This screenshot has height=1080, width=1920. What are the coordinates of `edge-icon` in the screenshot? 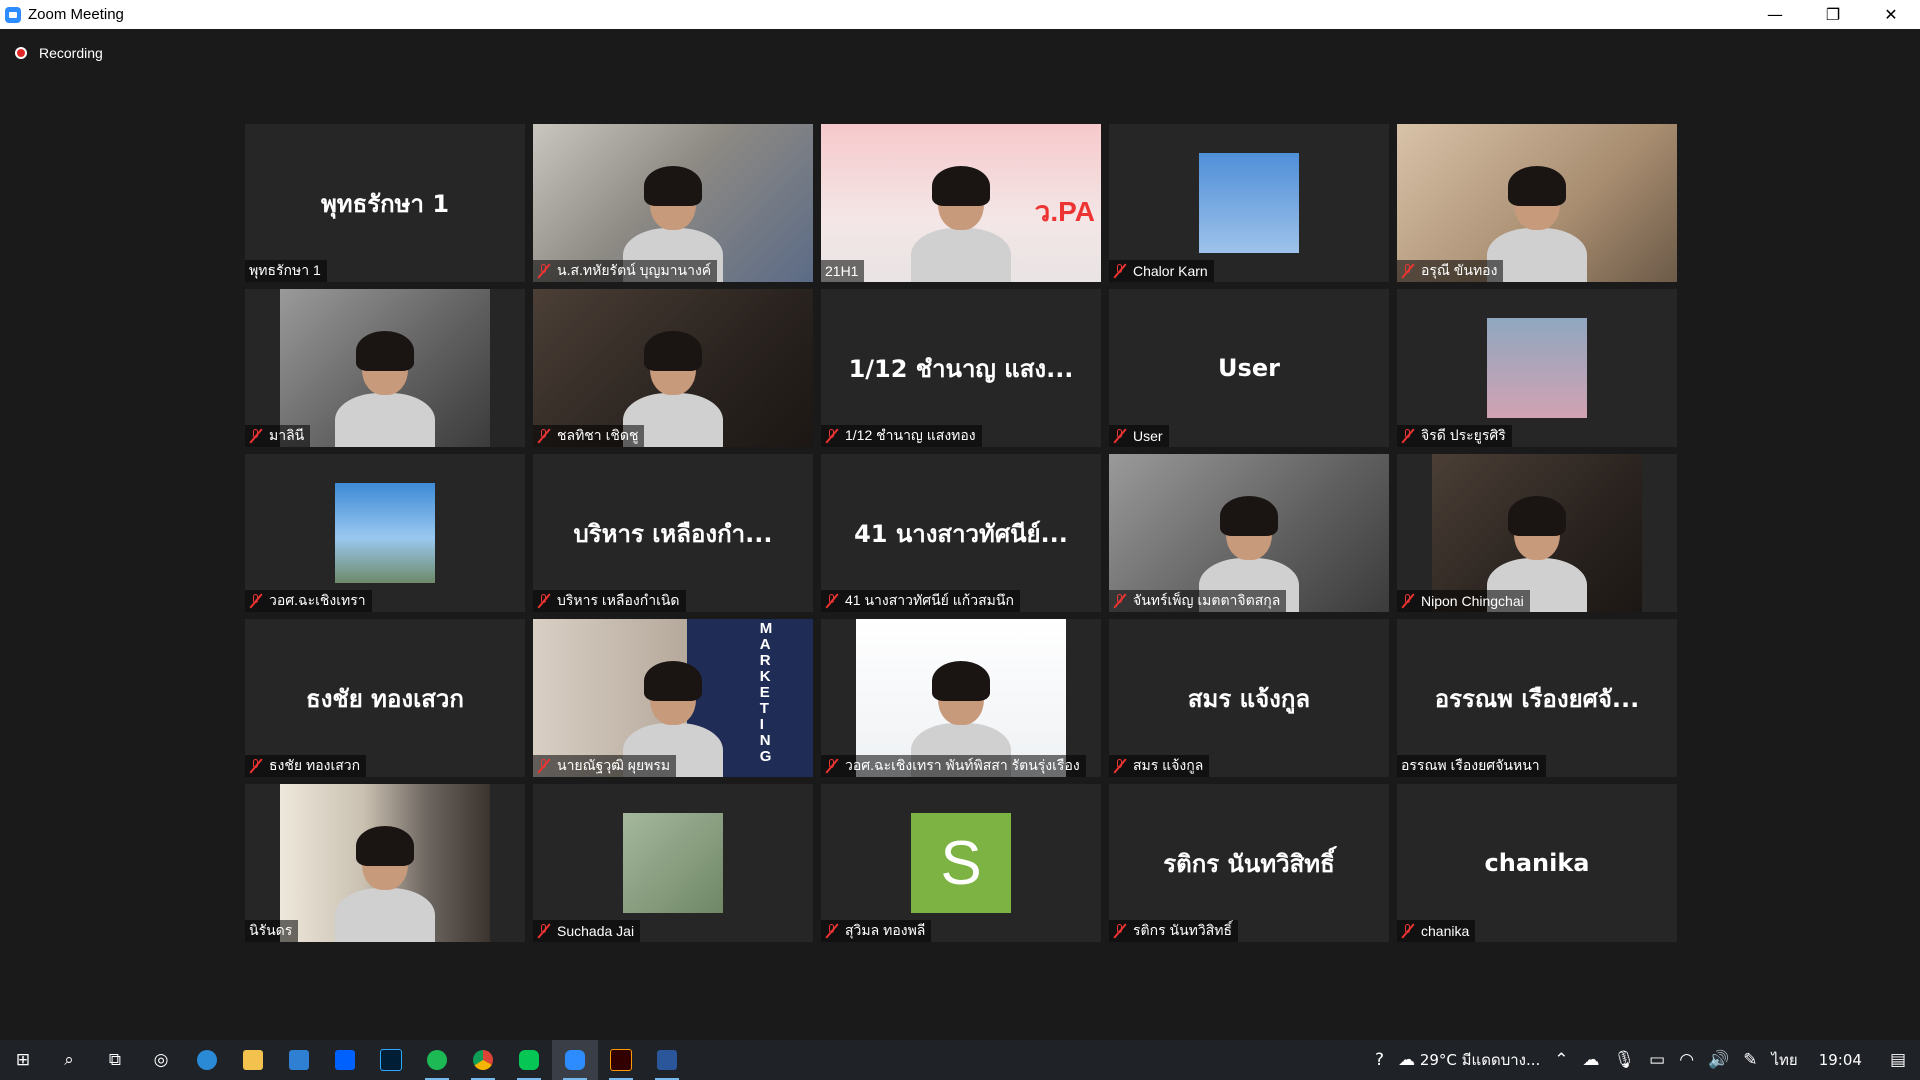 It's located at (207, 1060).